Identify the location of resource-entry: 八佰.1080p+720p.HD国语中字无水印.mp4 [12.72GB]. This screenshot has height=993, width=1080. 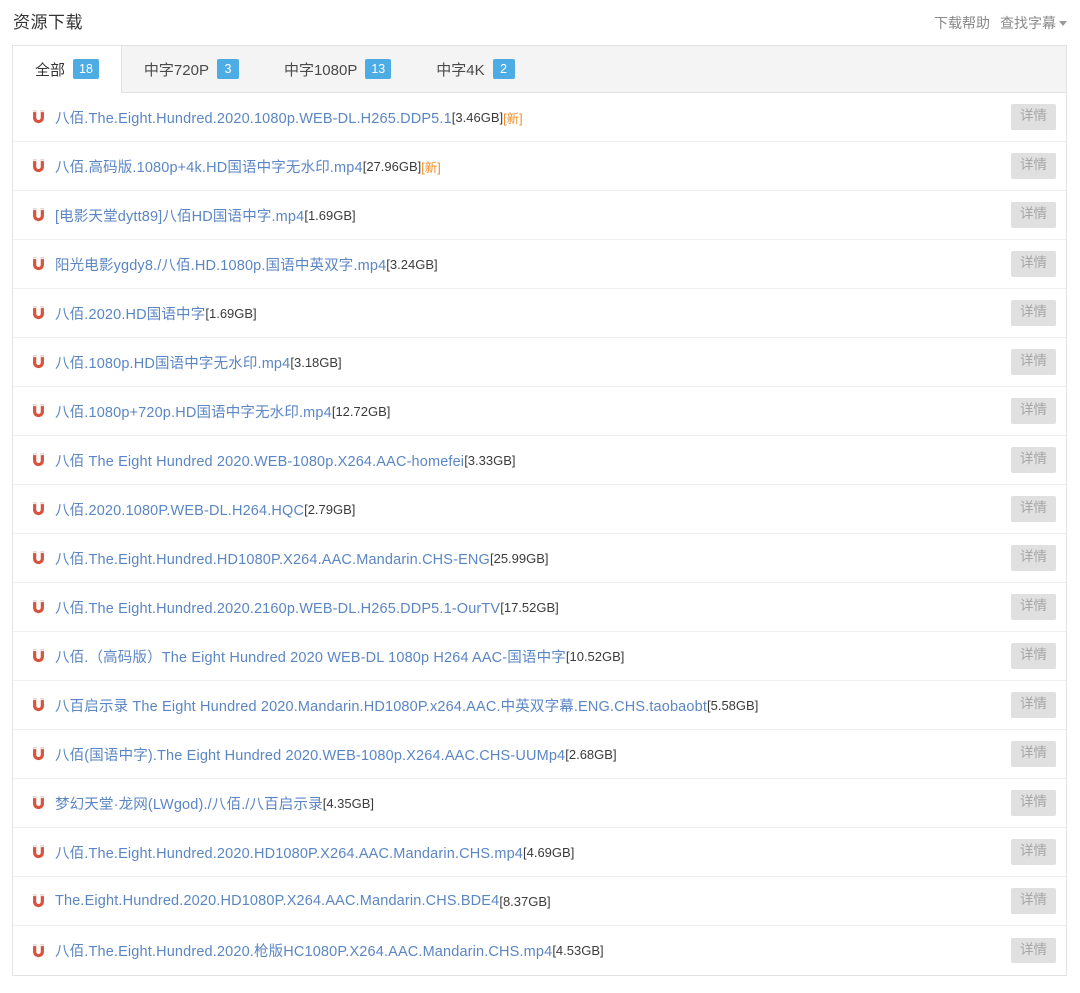
(515, 411).